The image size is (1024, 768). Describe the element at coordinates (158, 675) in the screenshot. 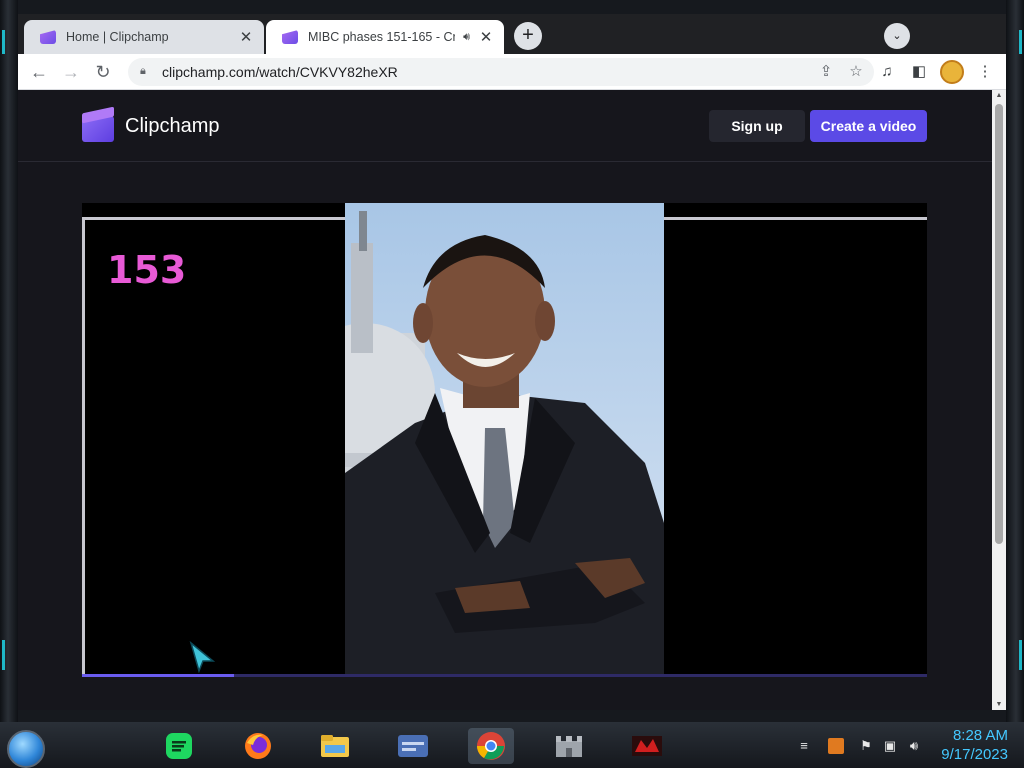

I see `video-progress-fill` at that location.